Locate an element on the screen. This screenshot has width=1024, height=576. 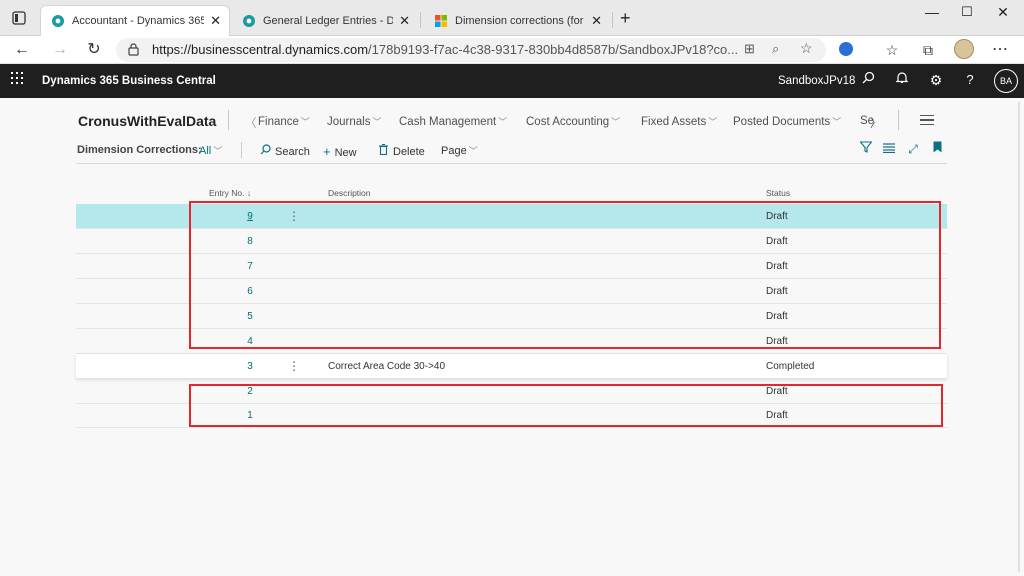
page-scrollbar is located at coordinates (1019, 337).